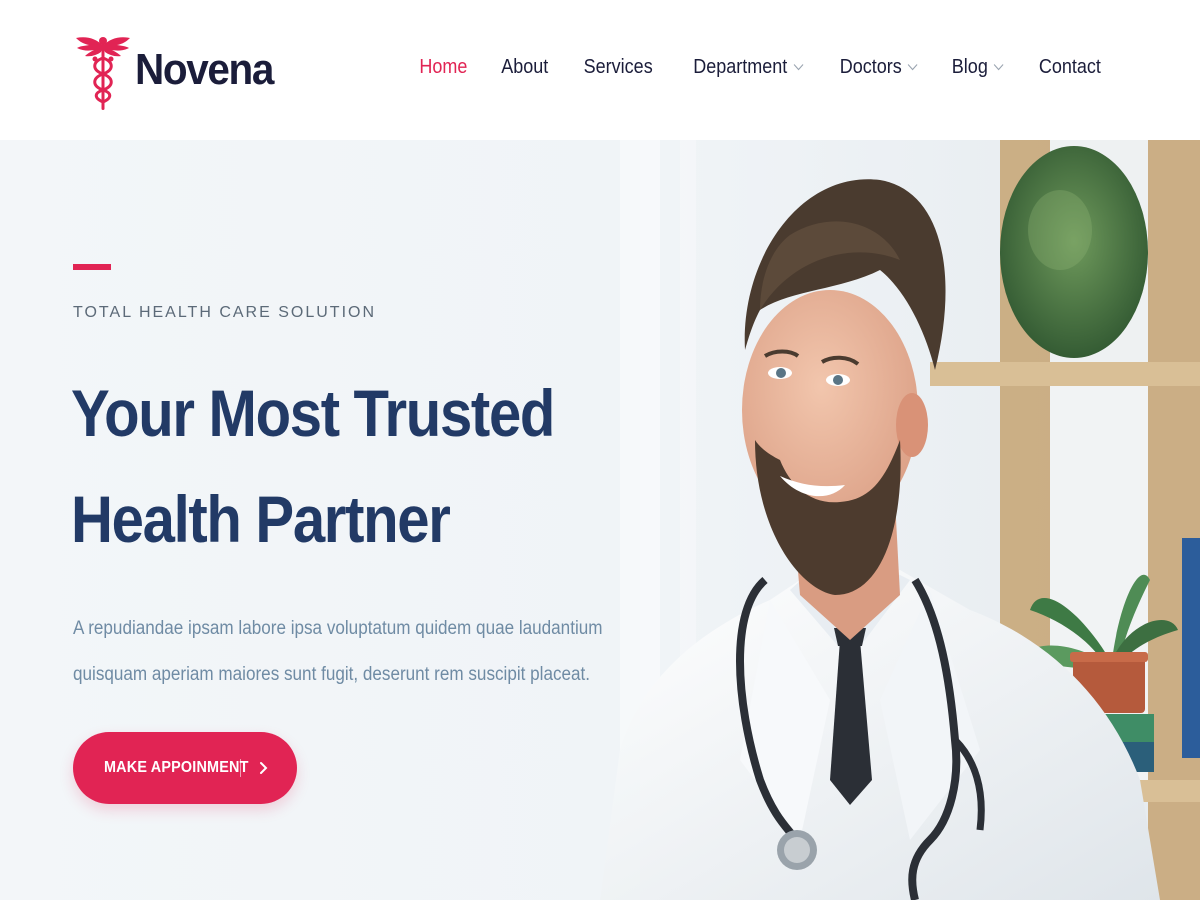 This screenshot has width=1200, height=900. What do you see at coordinates (92, 267) in the screenshot?
I see `accent-divider` at bounding box center [92, 267].